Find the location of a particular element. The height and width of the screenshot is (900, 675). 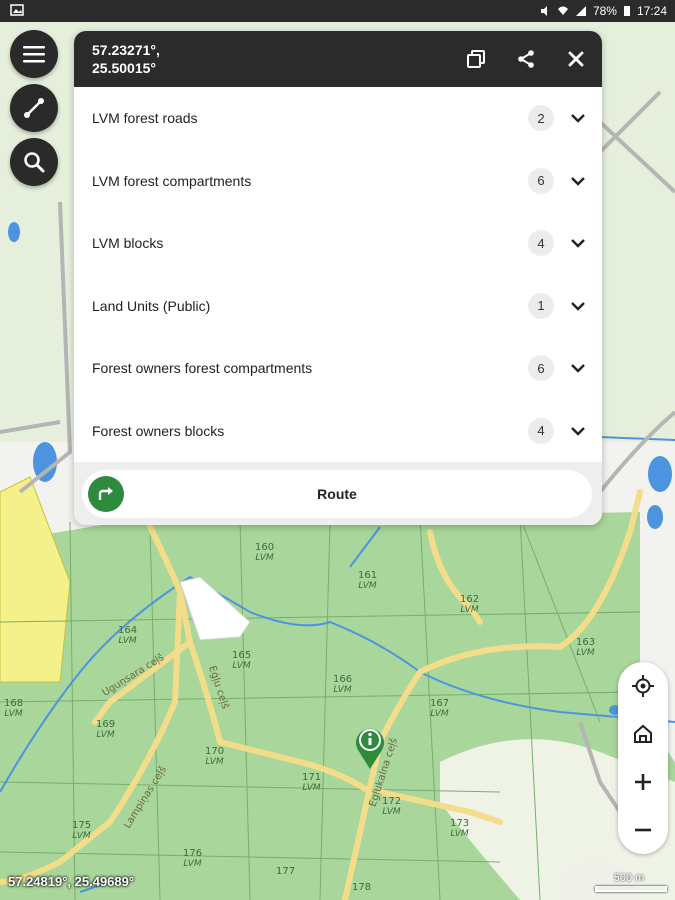

layer-row-lvm-blocks: LVM blocks 4 is located at coordinates (338, 243).